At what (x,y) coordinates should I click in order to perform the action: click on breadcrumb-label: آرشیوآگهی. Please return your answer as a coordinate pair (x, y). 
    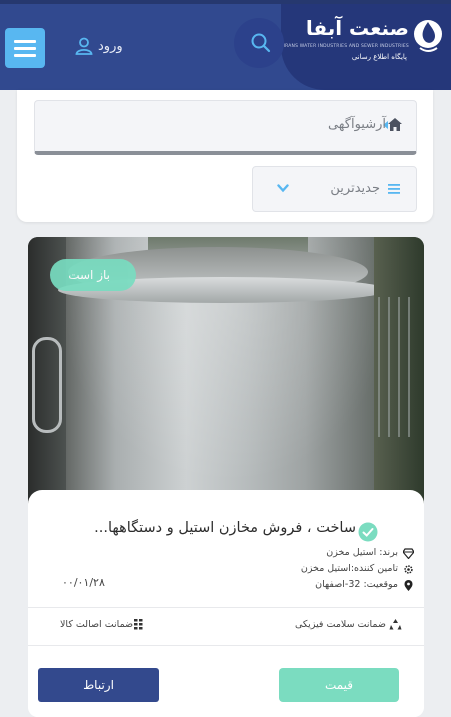
    Looking at the image, I should click on (357, 124).